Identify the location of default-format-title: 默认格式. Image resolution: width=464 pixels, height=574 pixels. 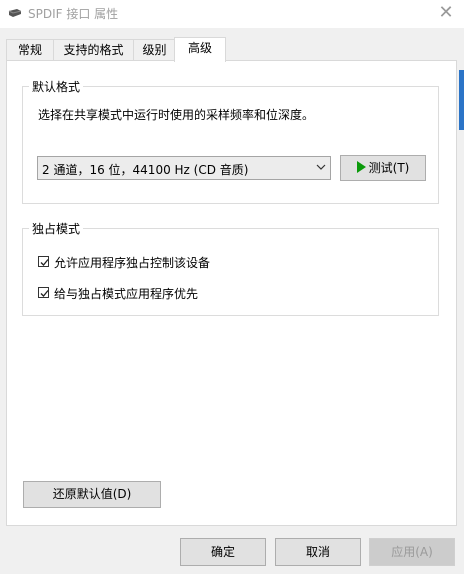
(56, 86).